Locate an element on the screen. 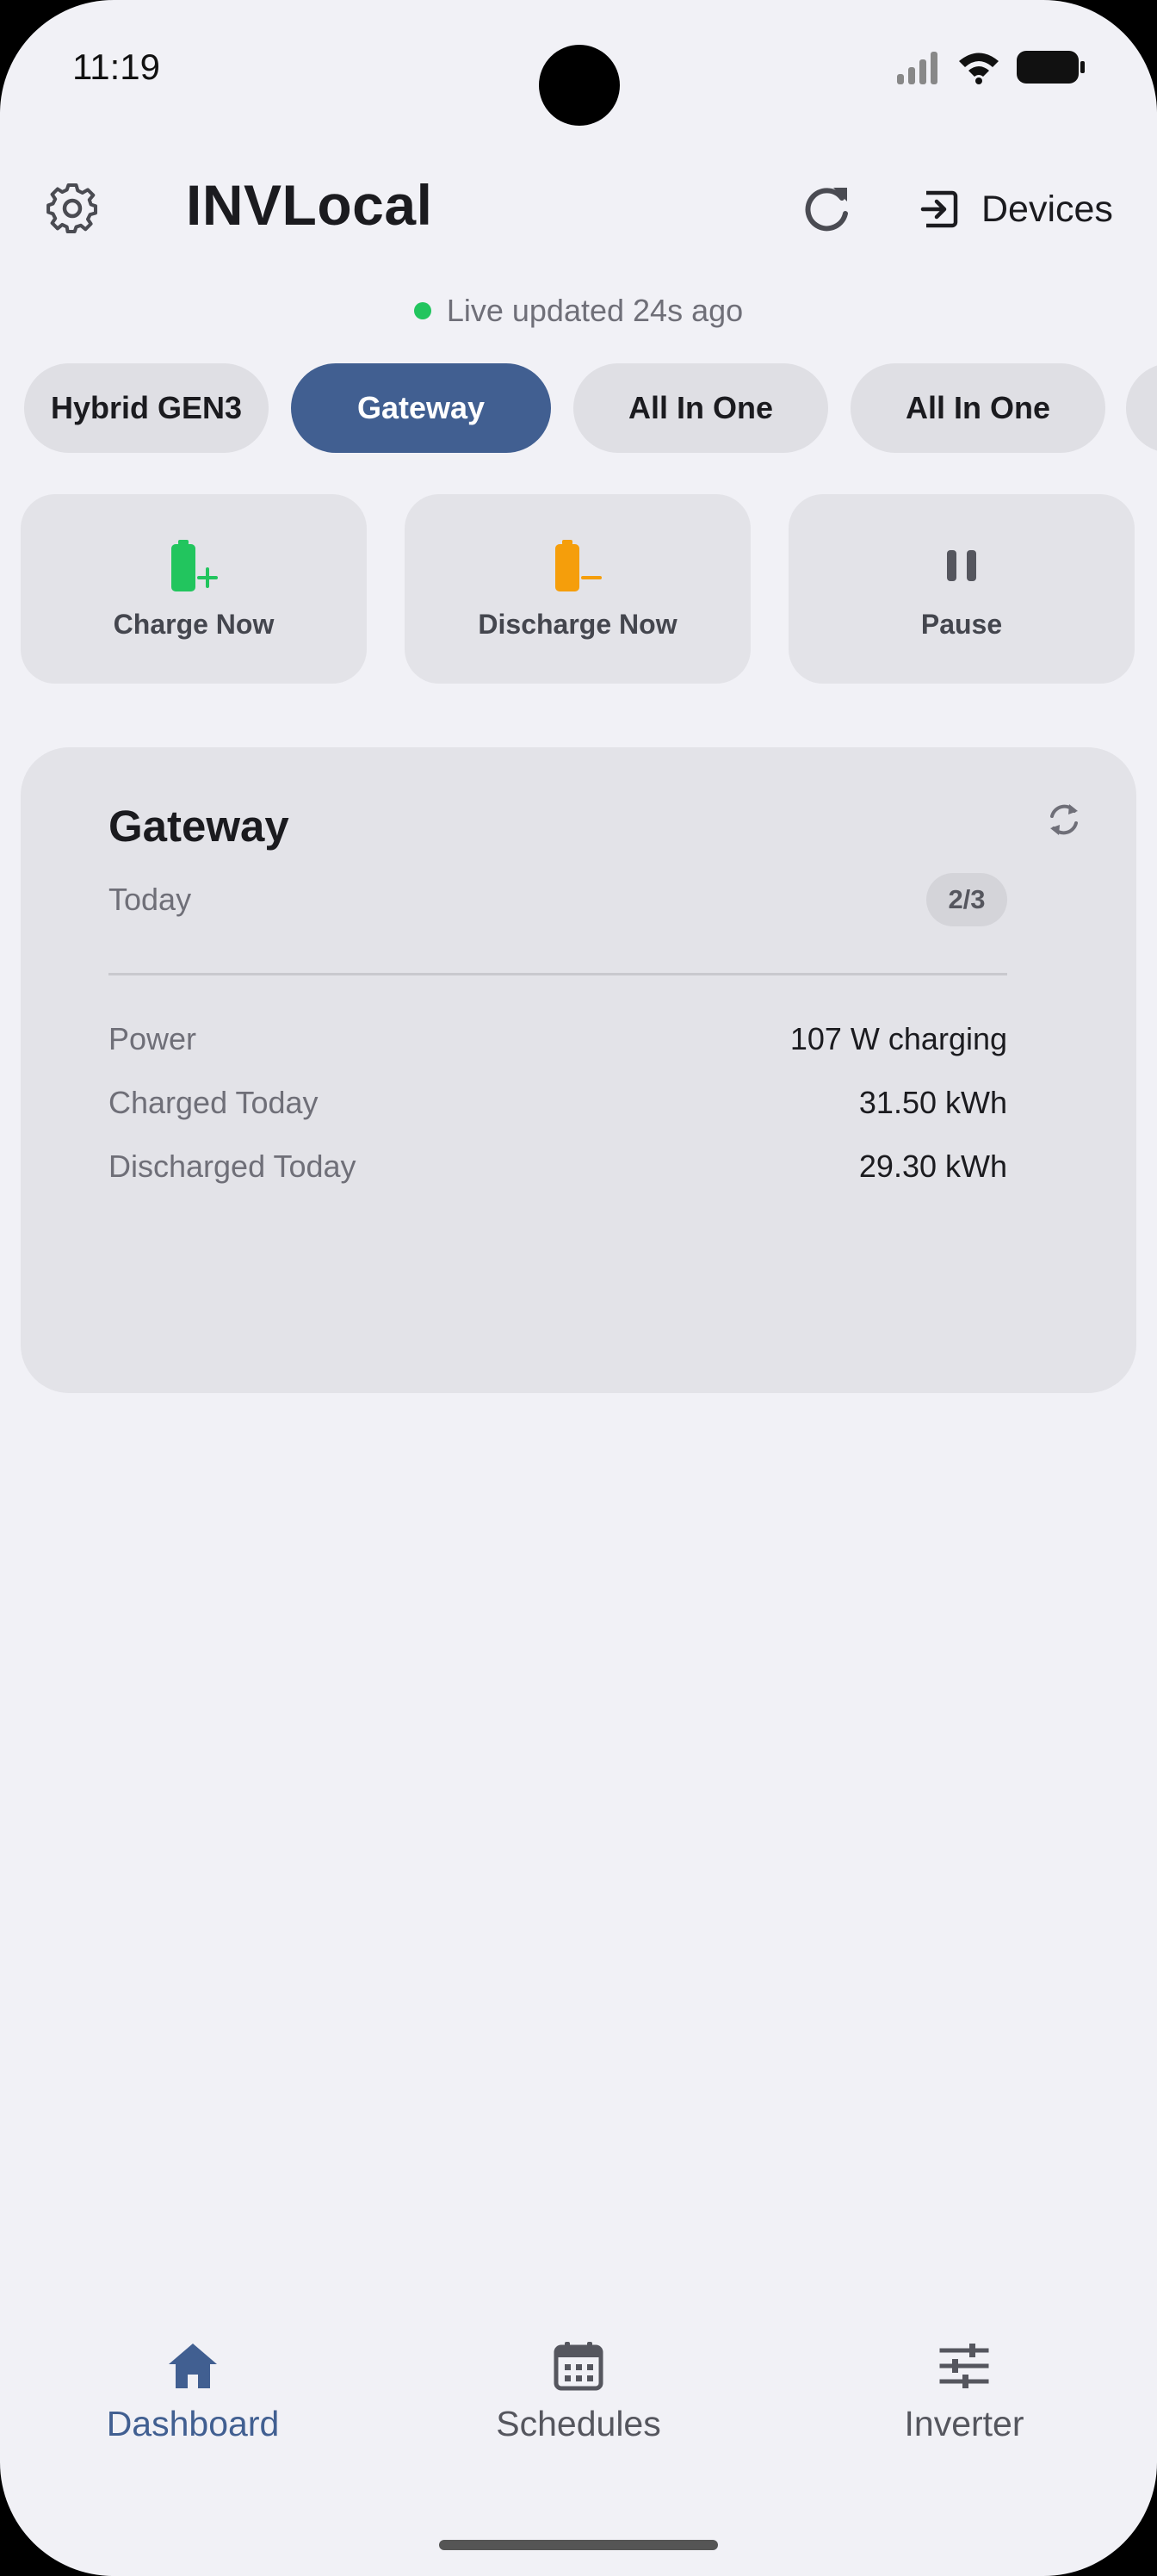 This screenshot has width=1157, height=2576. charge-now-button: Charge Now is located at coordinates (194, 589).